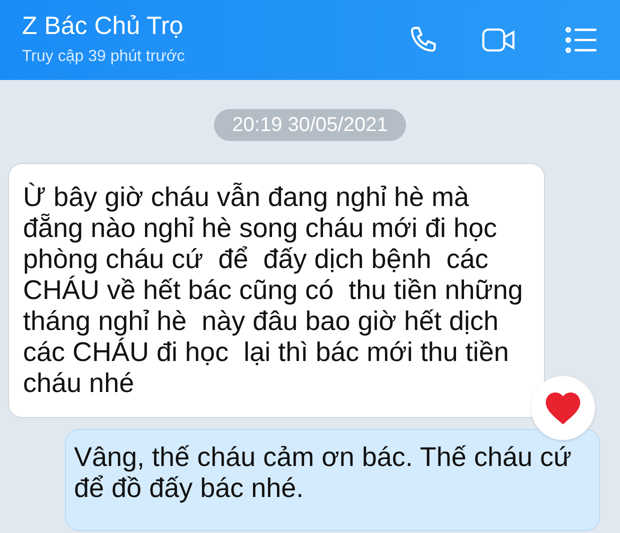 This screenshot has height=533, width=620. I want to click on menu-icon, so click(581, 40).